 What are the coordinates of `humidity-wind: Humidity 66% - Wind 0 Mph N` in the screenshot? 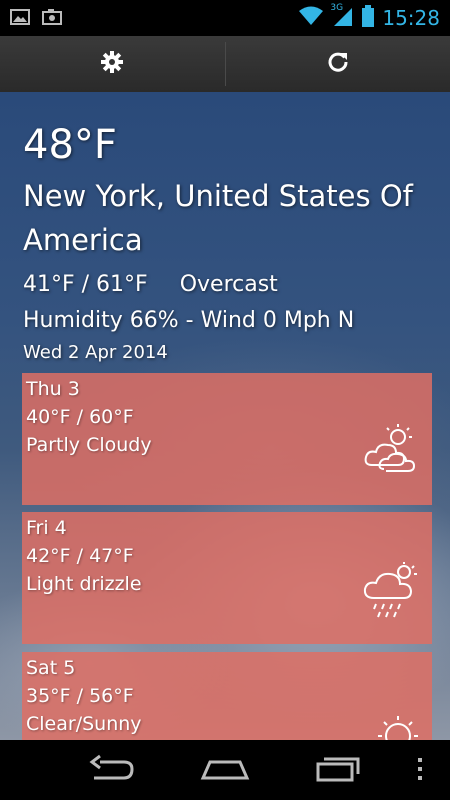 It's located at (189, 320).